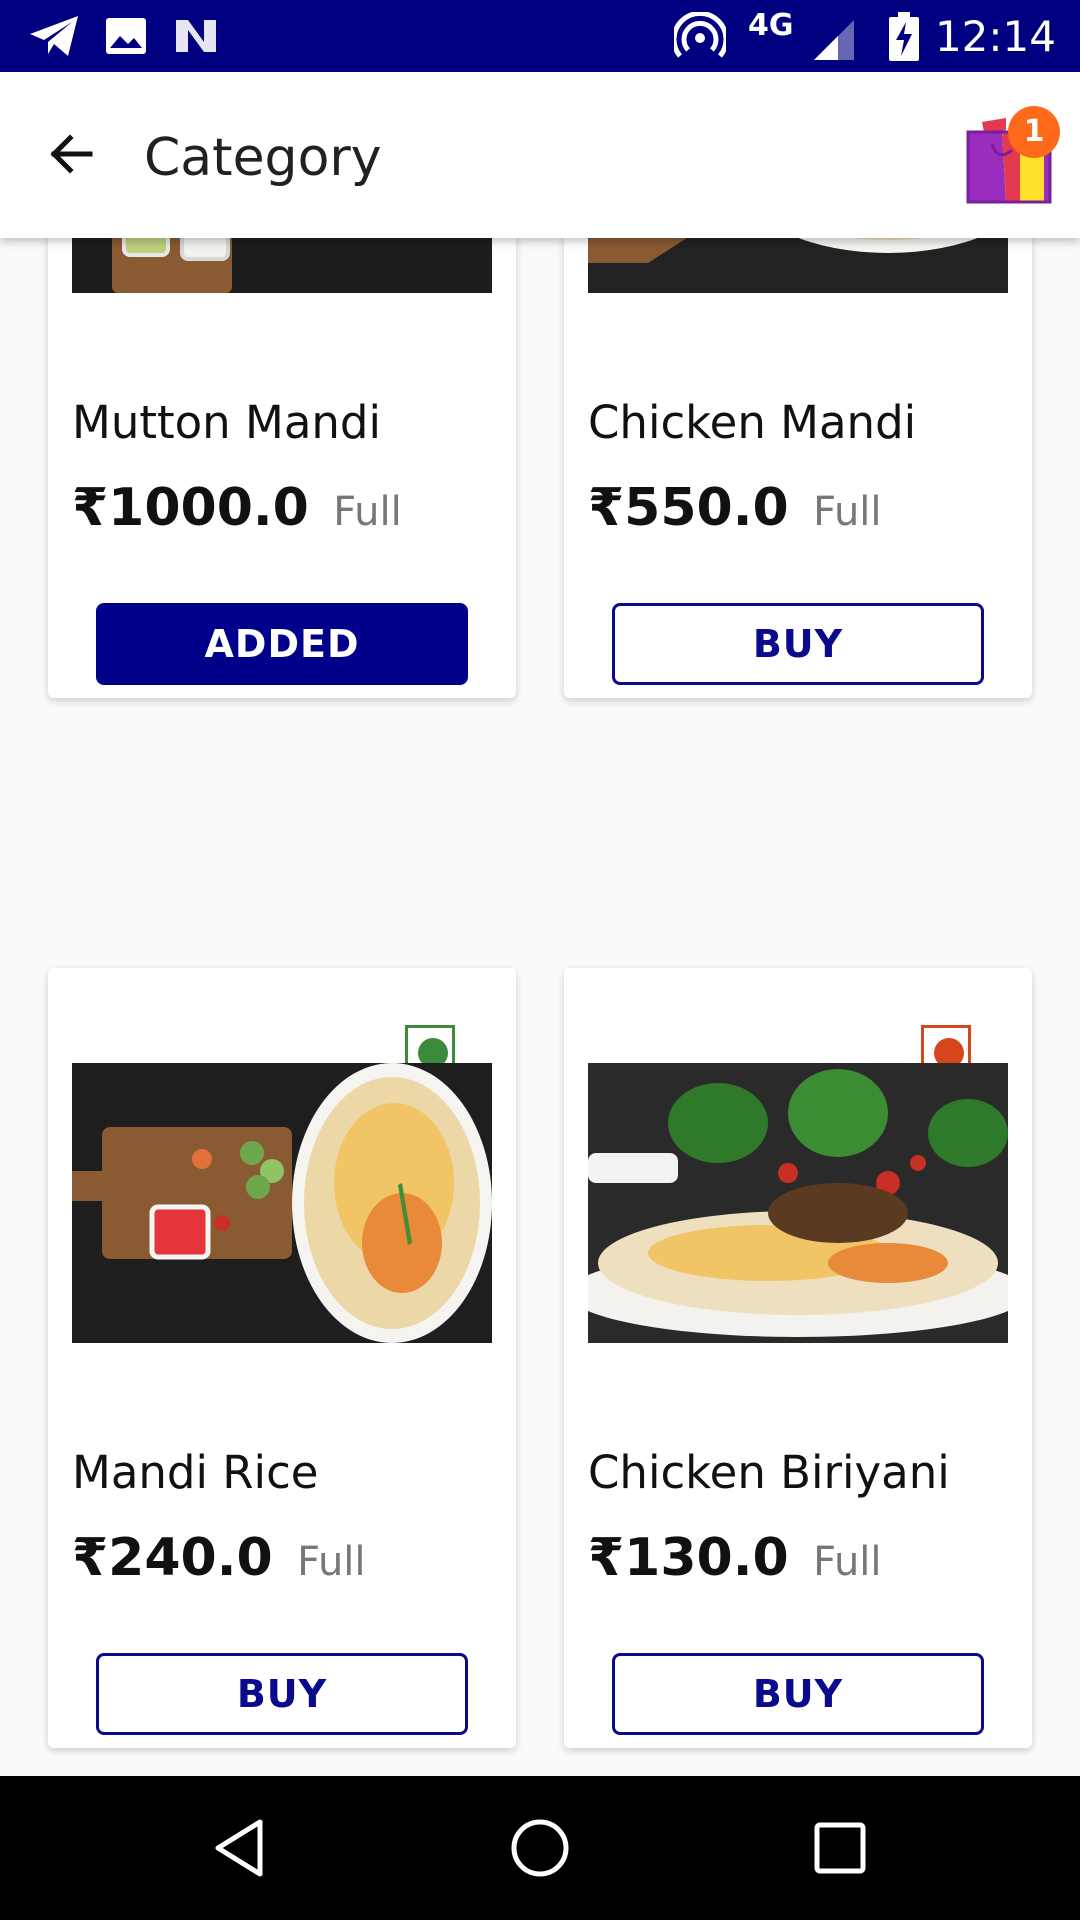 This screenshot has width=1080, height=1920. Describe the element at coordinates (771, 25) in the screenshot. I see `network-type-label: 4G` at that location.